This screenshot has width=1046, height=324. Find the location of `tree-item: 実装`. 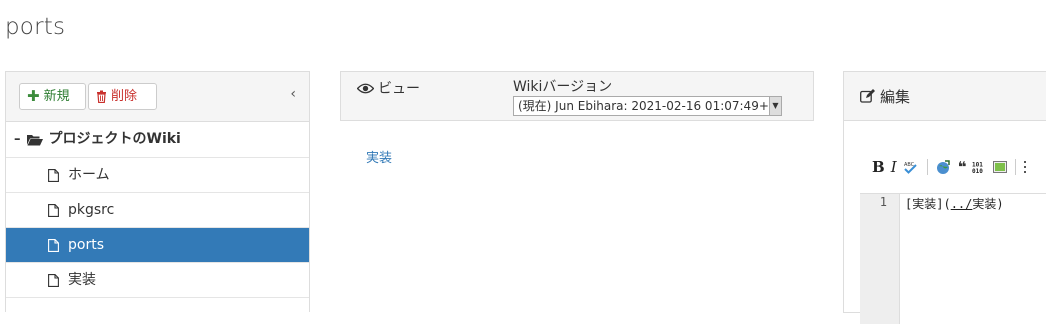

tree-item: 実装 is located at coordinates (157, 280).